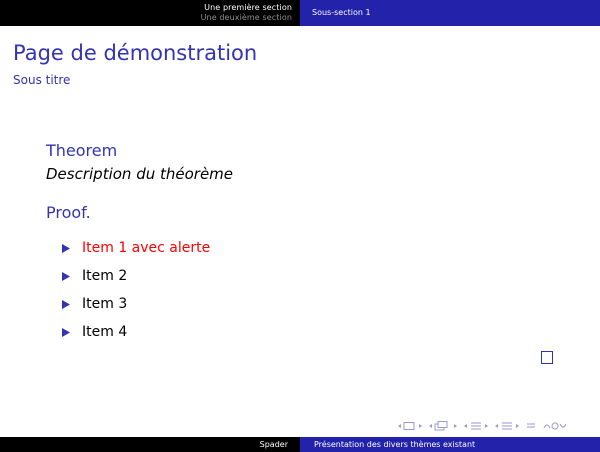 The image size is (600, 452). Describe the element at coordinates (105, 304) in the screenshot. I see `item-label: Item 3` at that location.